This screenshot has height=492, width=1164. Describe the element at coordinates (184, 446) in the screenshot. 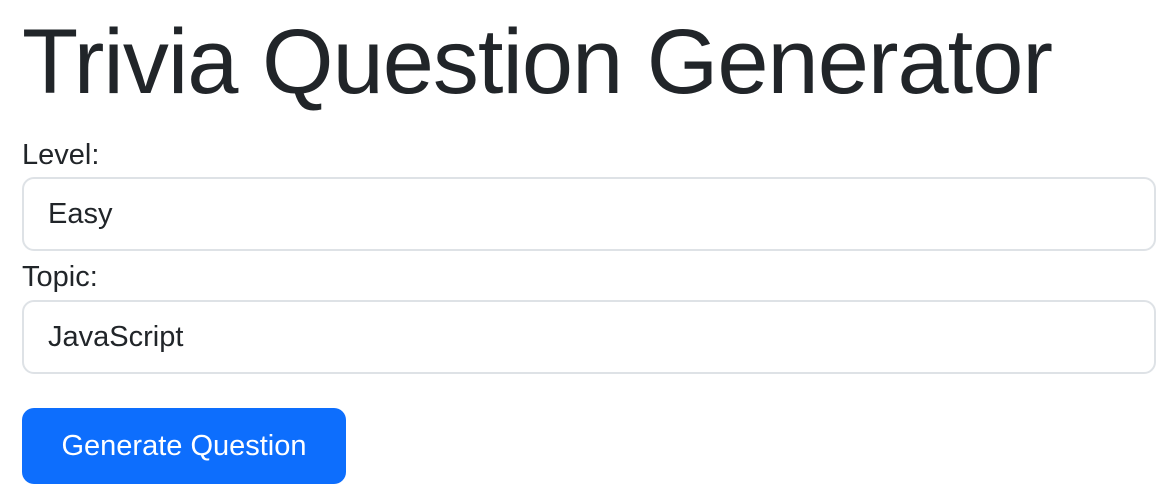

I see `generate-question-button: Generate Question` at that location.